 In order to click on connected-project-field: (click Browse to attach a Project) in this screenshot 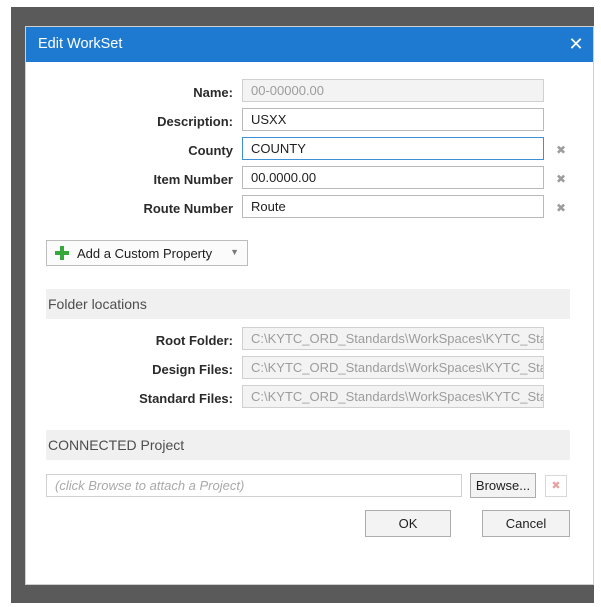, I will do `click(254, 485)`.